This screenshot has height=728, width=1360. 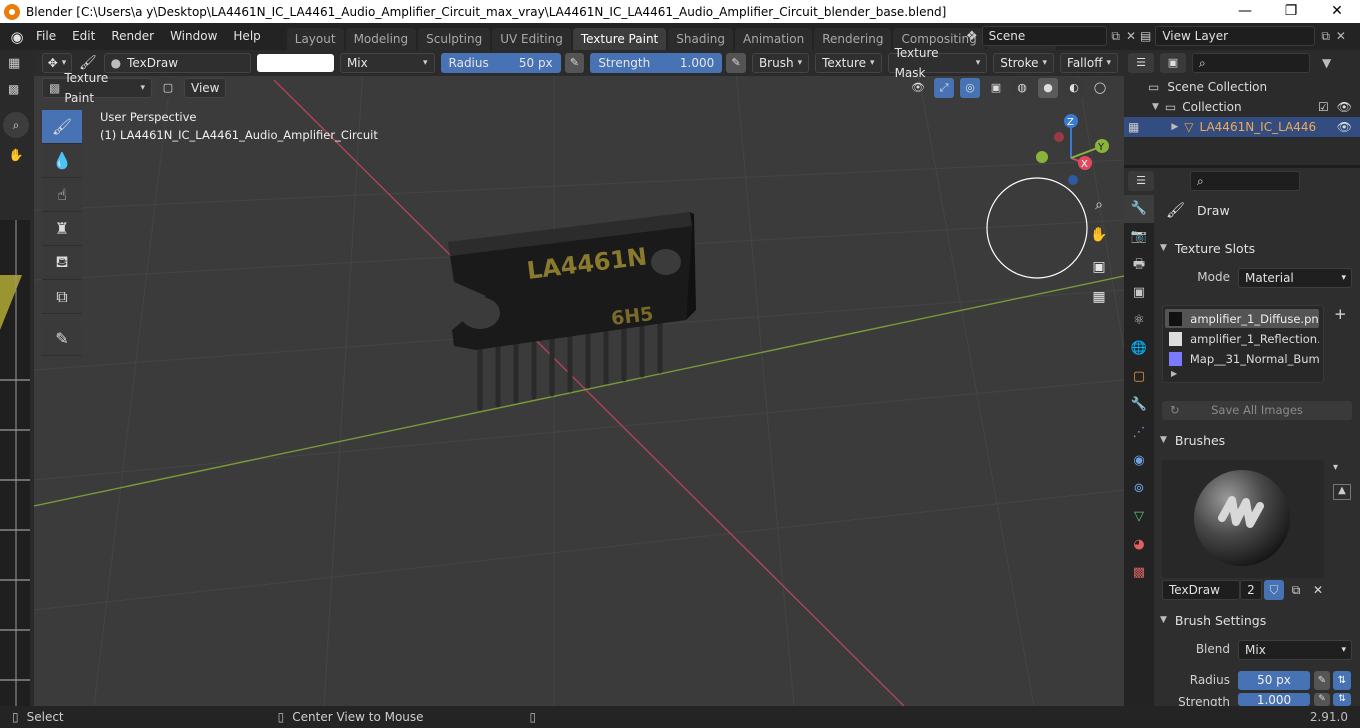 I want to click on soften-tool-icon: 💧, so click(x=62, y=161).